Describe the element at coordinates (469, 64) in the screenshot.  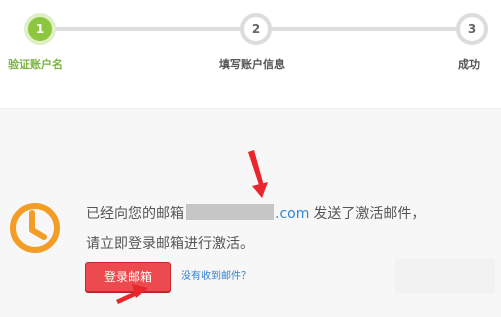
I see `step-3-label: 成功` at that location.